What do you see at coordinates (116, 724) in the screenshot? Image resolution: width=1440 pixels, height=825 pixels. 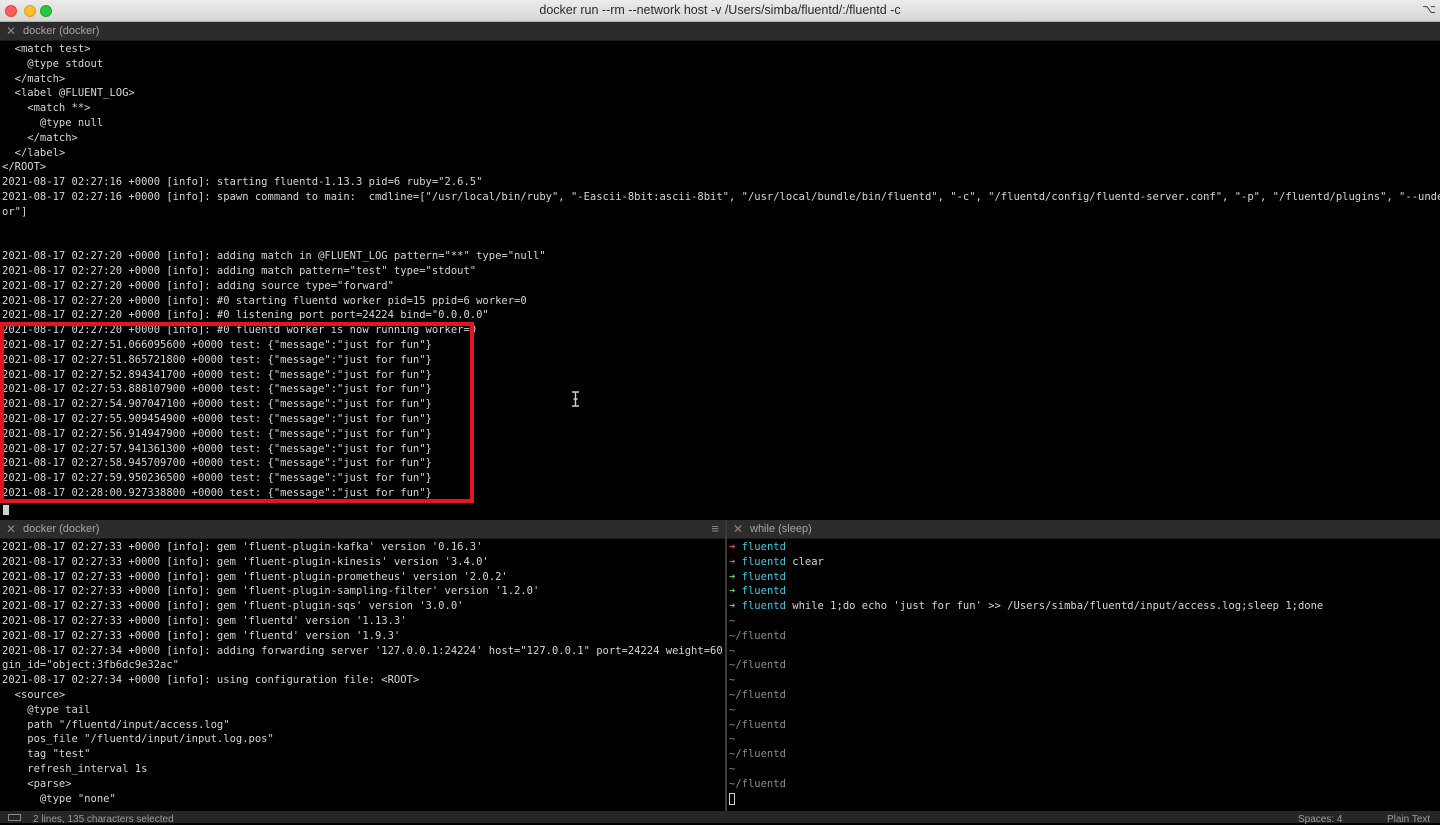 I see `terminal-line: path "/fluentd/input/access.log"` at bounding box center [116, 724].